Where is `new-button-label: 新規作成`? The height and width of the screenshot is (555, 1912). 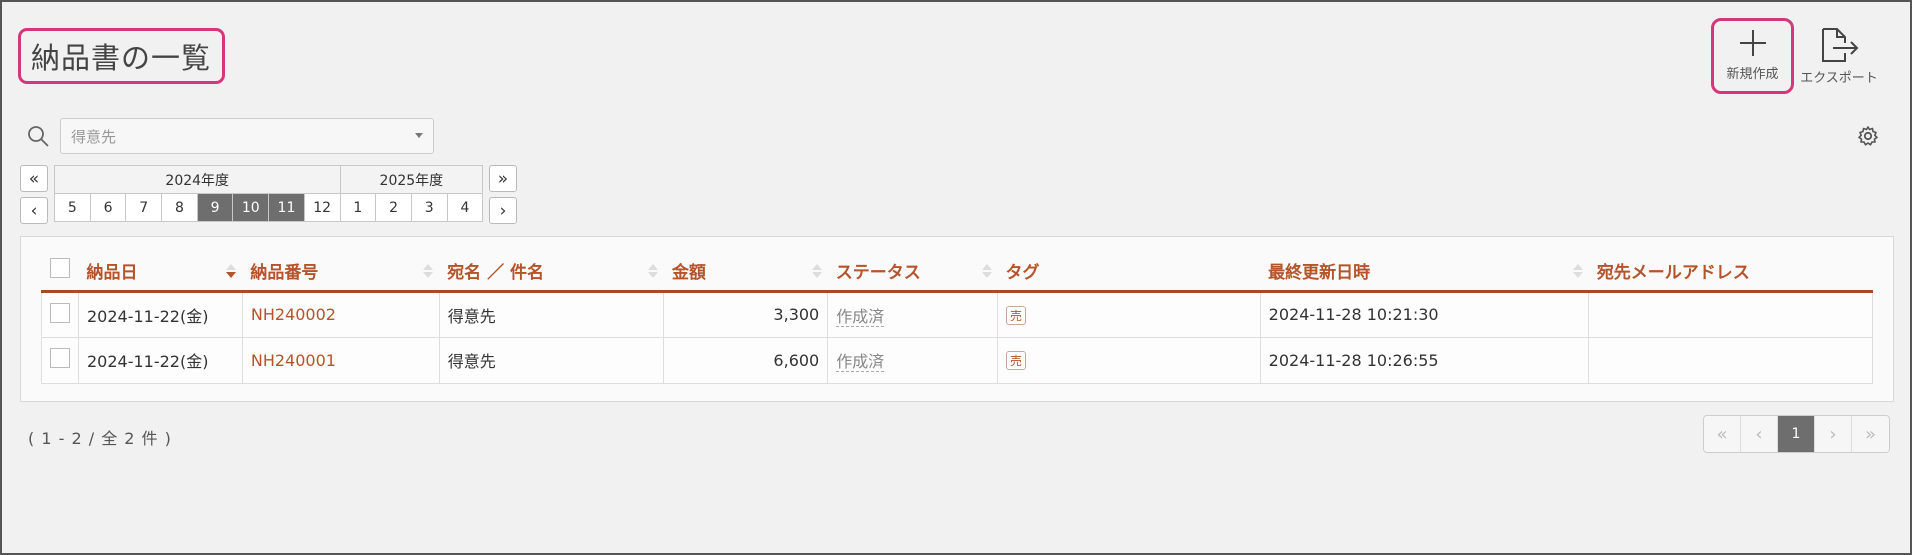
new-button-label: 新規作成 is located at coordinates (1752, 74).